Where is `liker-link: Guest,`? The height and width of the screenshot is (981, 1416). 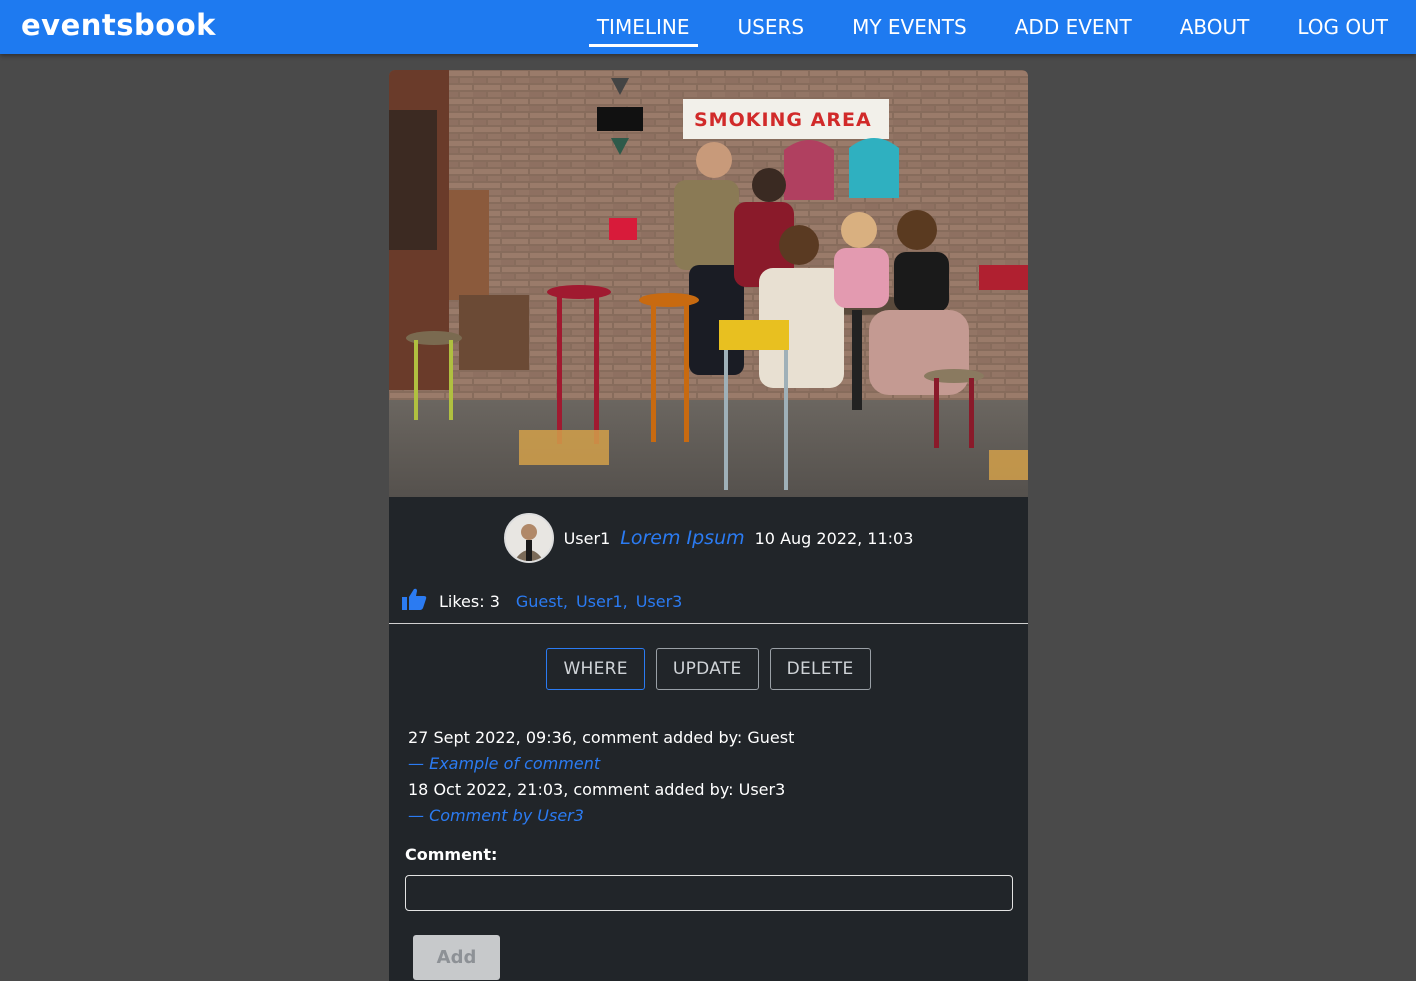 liker-link: Guest, is located at coordinates (542, 601).